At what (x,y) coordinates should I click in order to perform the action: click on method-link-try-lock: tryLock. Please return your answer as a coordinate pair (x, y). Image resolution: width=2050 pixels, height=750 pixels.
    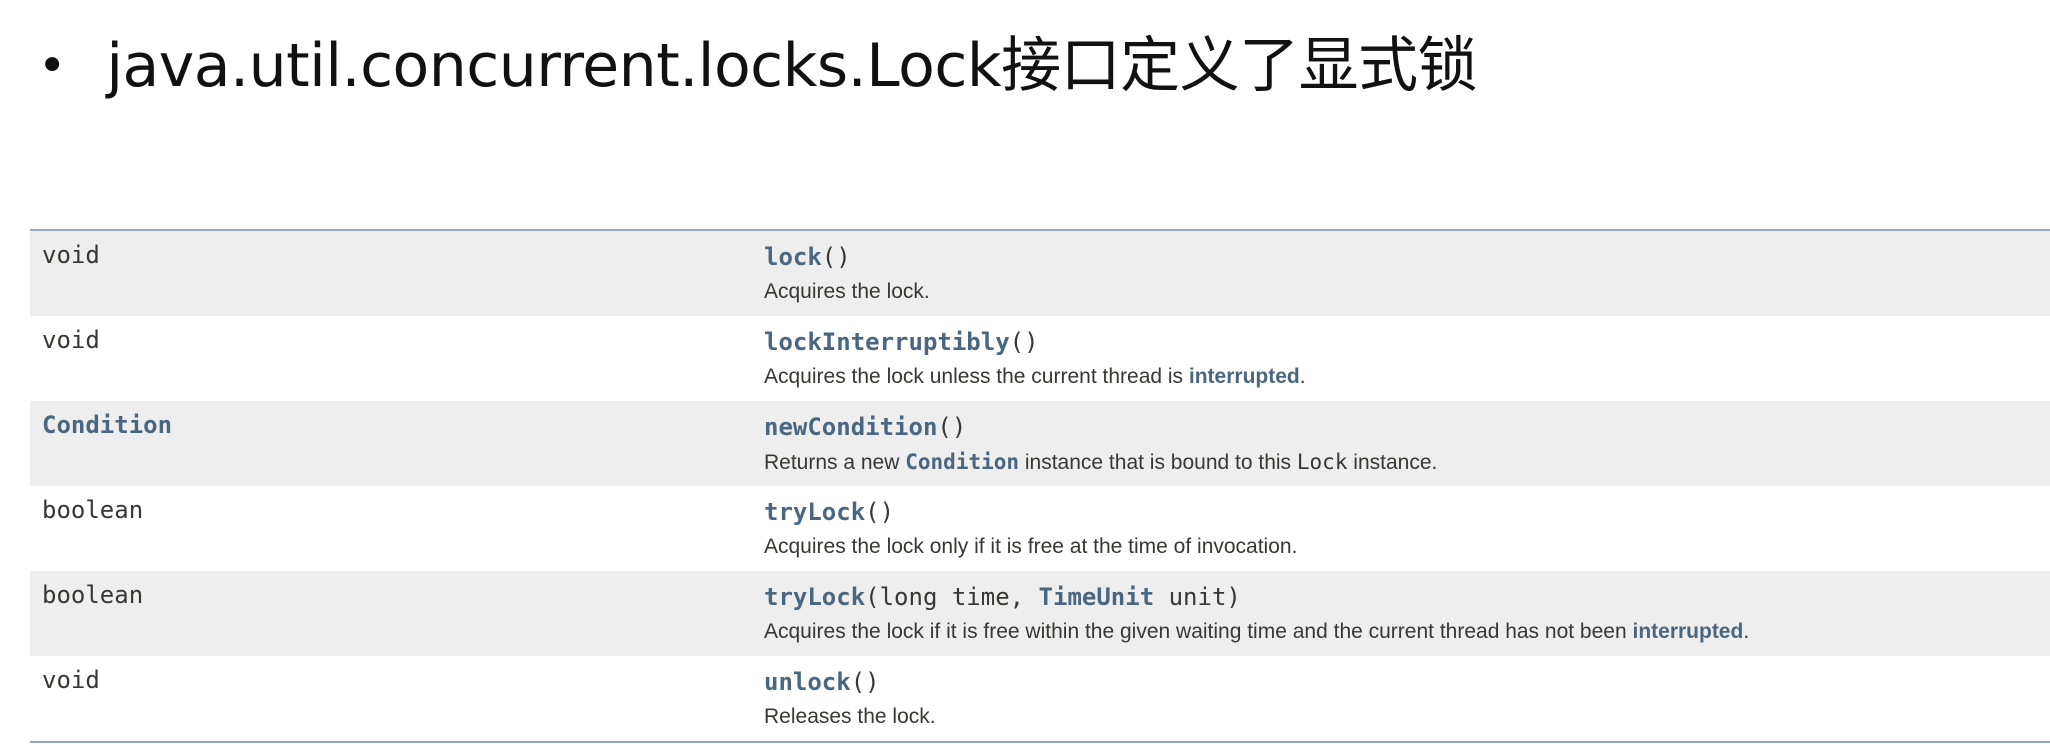
    Looking at the image, I should click on (814, 512).